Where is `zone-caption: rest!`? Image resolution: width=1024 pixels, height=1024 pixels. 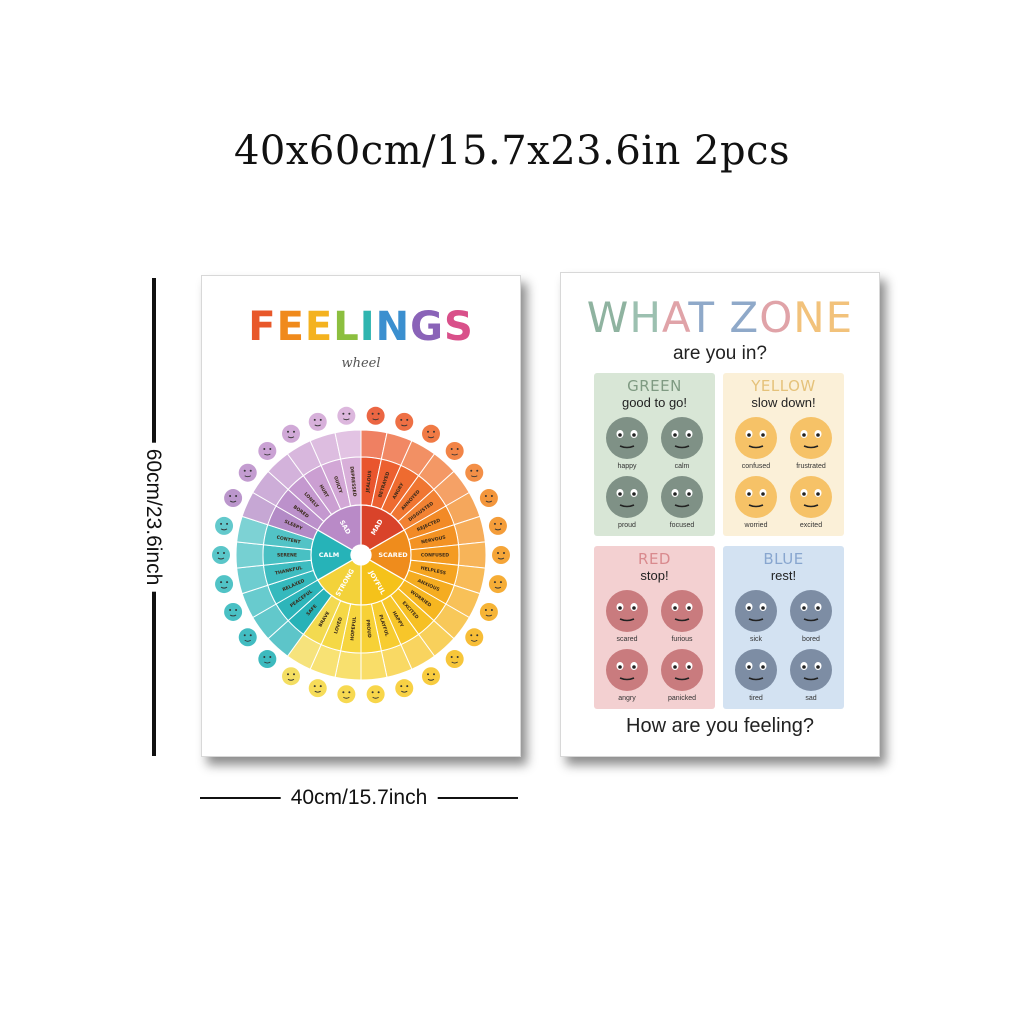 zone-caption: rest! is located at coordinates (783, 575).